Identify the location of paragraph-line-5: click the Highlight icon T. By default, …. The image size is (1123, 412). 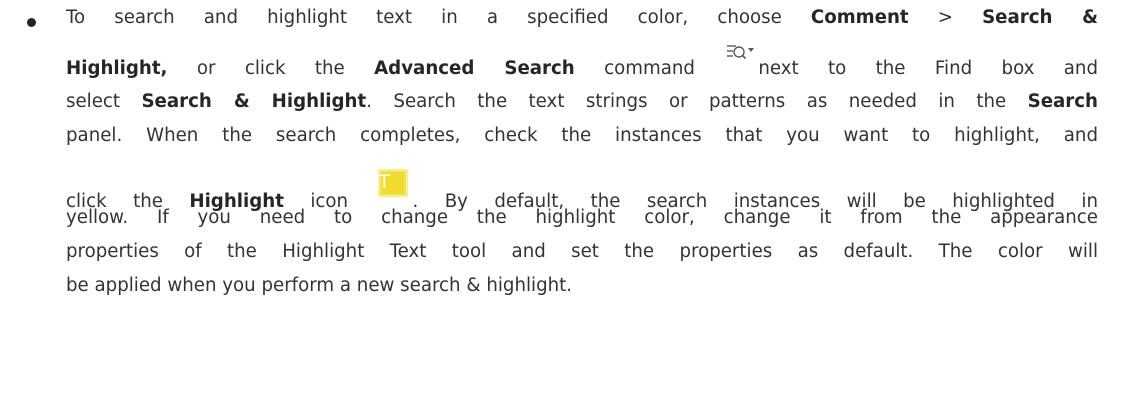
(582, 190).